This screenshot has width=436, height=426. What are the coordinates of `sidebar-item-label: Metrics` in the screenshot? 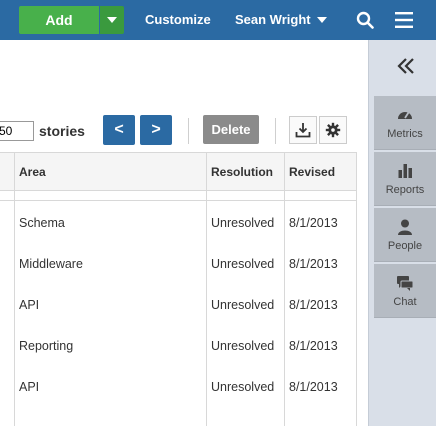 It's located at (405, 133).